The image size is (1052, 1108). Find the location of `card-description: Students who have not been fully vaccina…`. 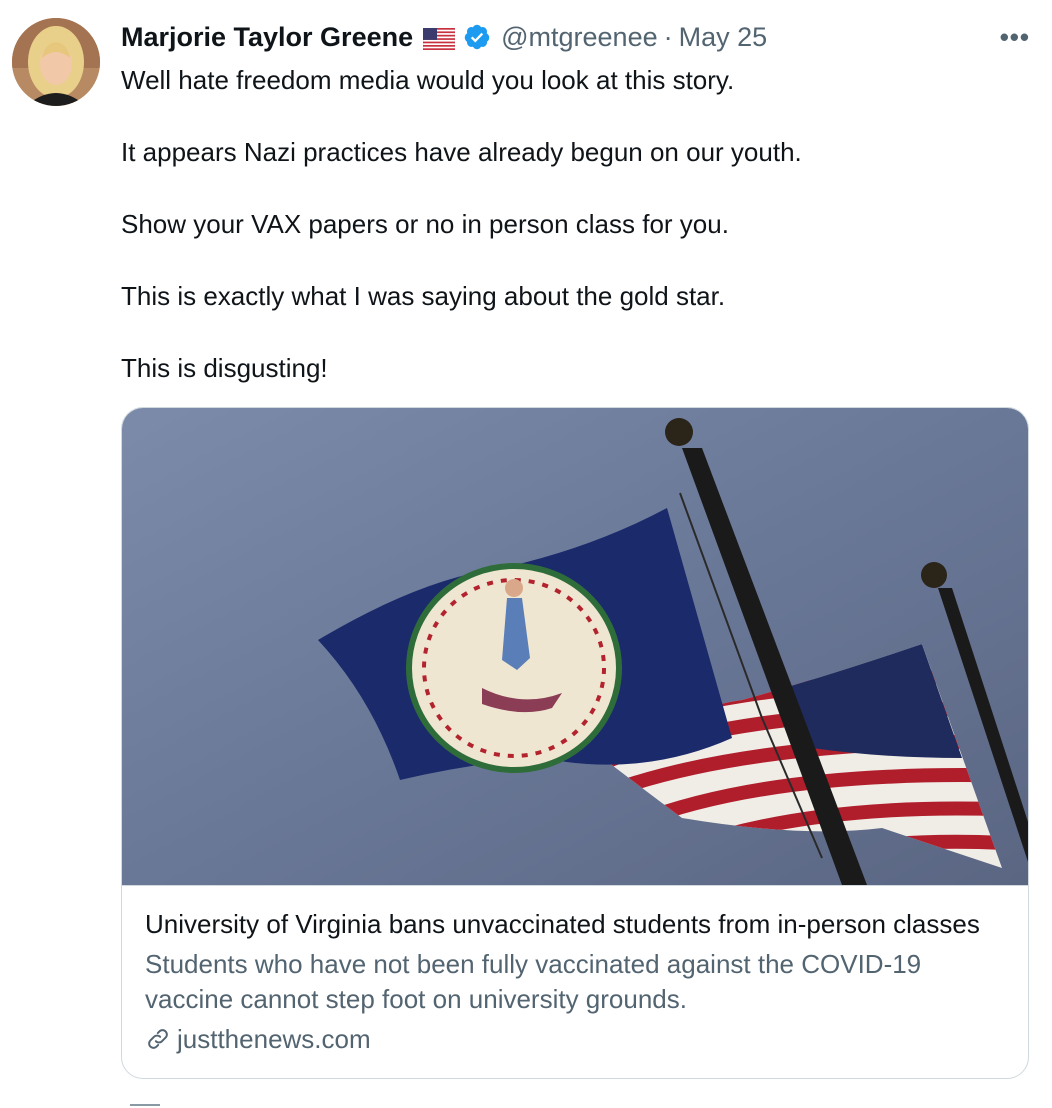

card-description: Students who have not been fully vaccina… is located at coordinates (533, 981).